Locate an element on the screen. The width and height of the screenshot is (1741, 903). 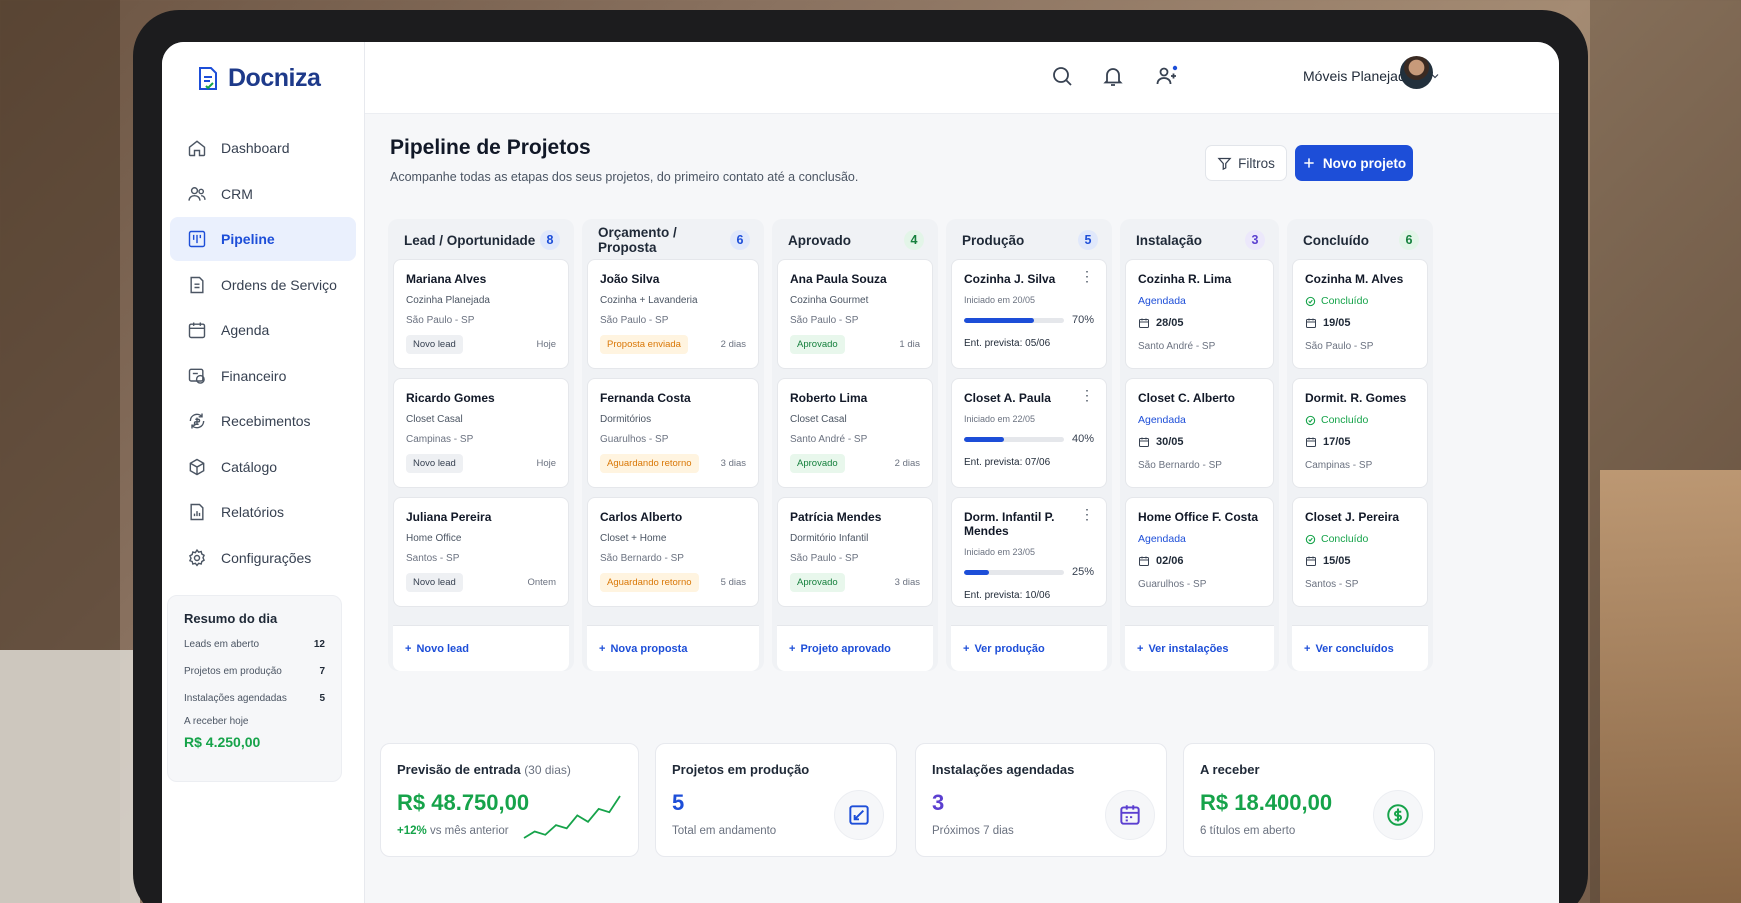
sidebar-item-financeiro: Financeiro is located at coordinates (263, 376).